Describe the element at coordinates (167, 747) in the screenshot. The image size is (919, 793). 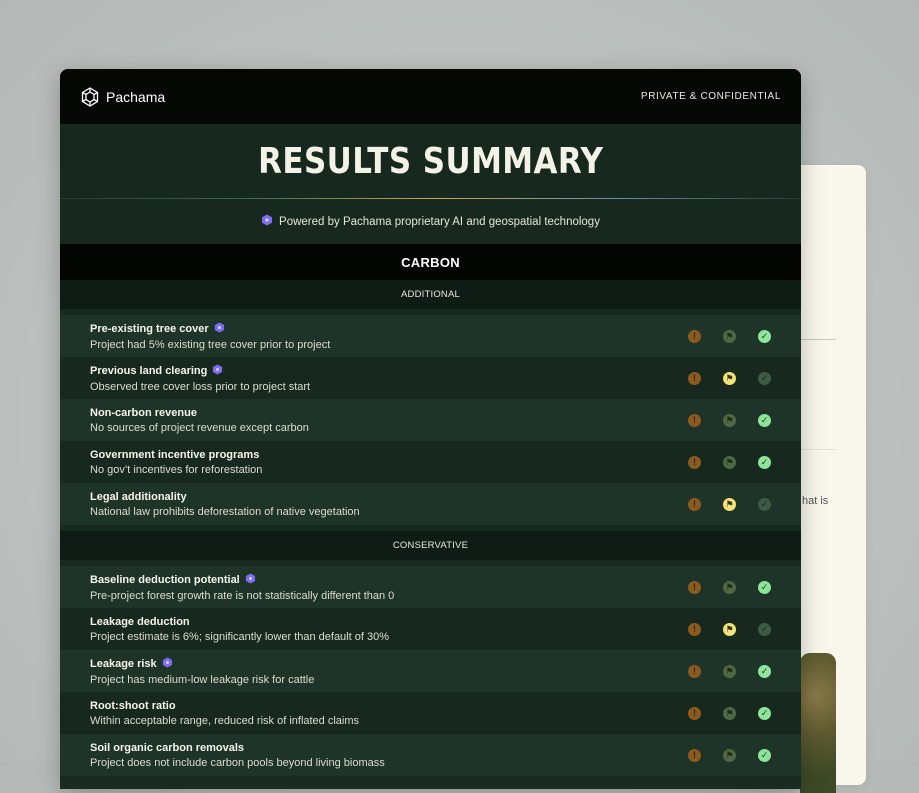
I see `criteria-label: Soil organic carbon removals` at that location.